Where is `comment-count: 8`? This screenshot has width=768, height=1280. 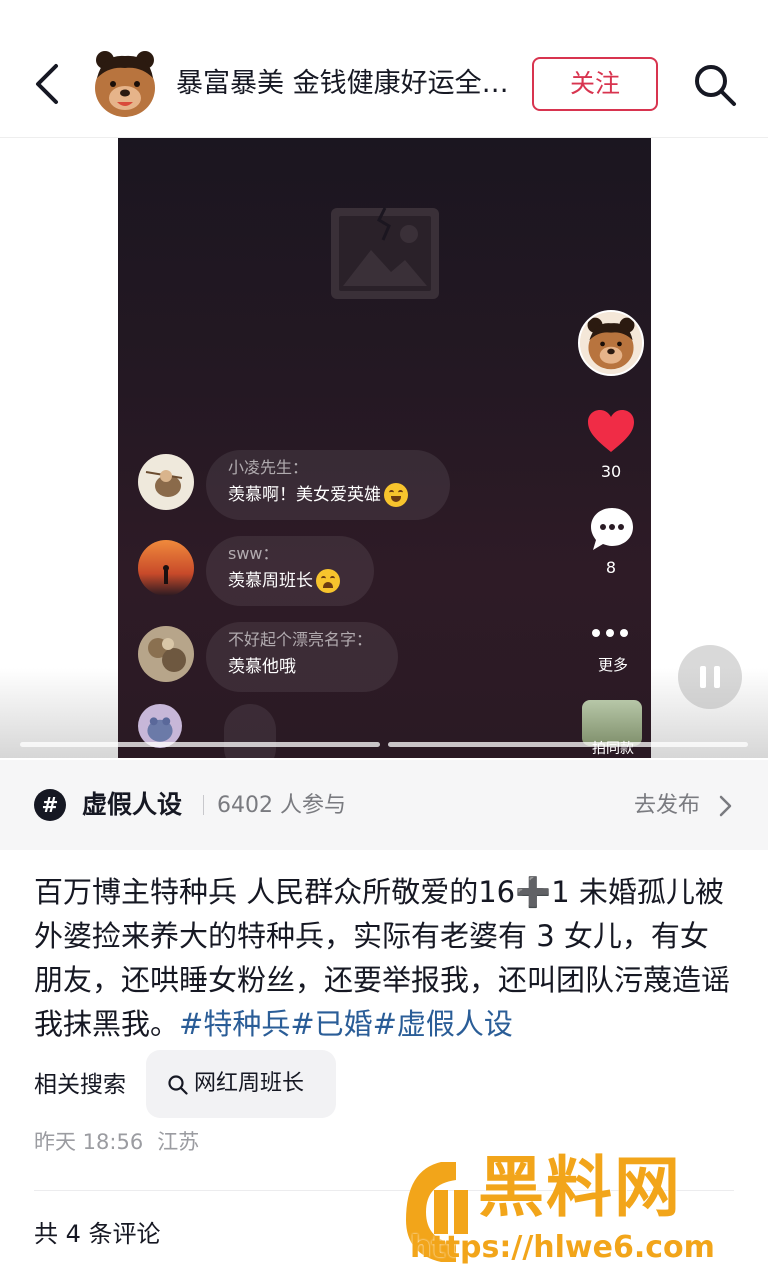
comment-count: 8 is located at coordinates (611, 567).